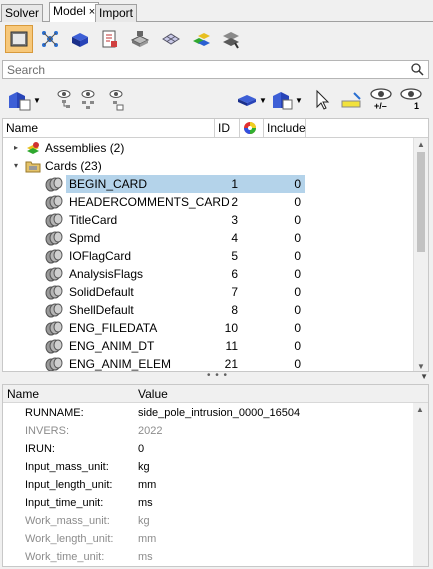 This screenshot has width=433, height=569. What do you see at coordinates (227, 128) in the screenshot?
I see `column-id: ID` at bounding box center [227, 128].